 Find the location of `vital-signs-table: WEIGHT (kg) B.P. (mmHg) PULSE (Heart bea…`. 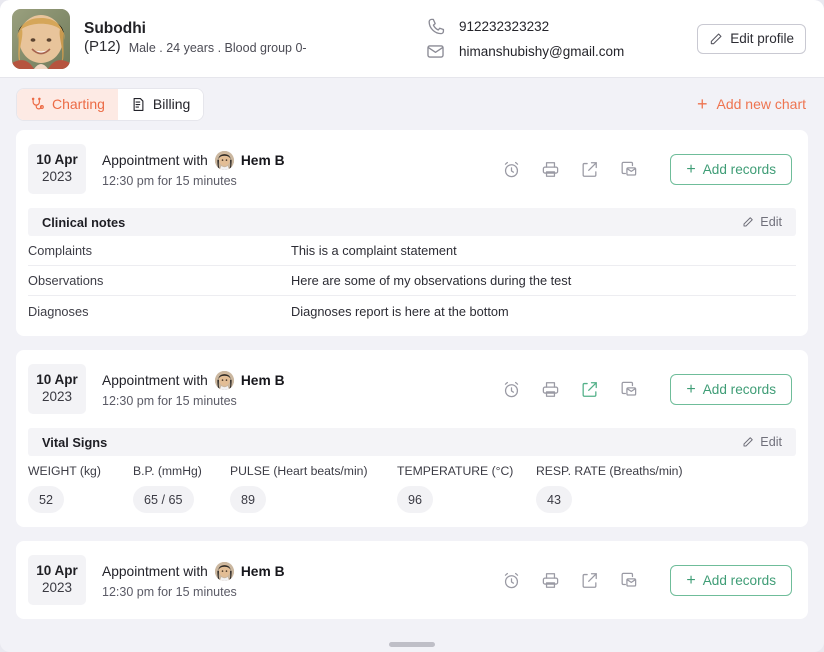

vital-signs-table: WEIGHT (kg) B.P. (mmHg) PULSE (Heart bea… is located at coordinates (412, 491).